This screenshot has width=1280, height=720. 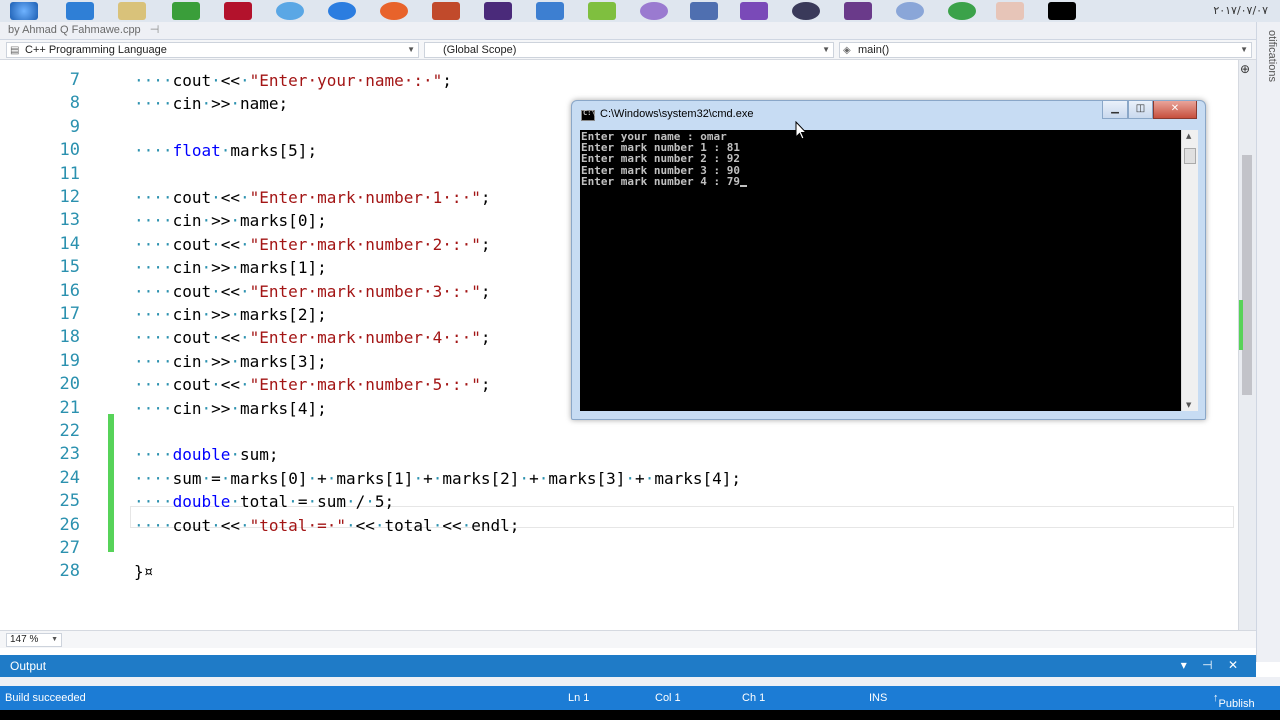 I want to click on scroll-up-icon: ▲, so click(x=1188, y=136).